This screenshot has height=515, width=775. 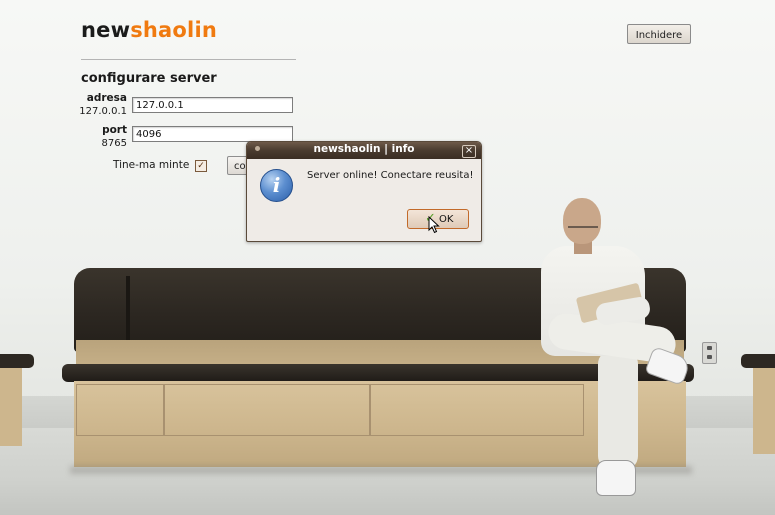 I want to click on side-bench-left, so click(x=17, y=400).